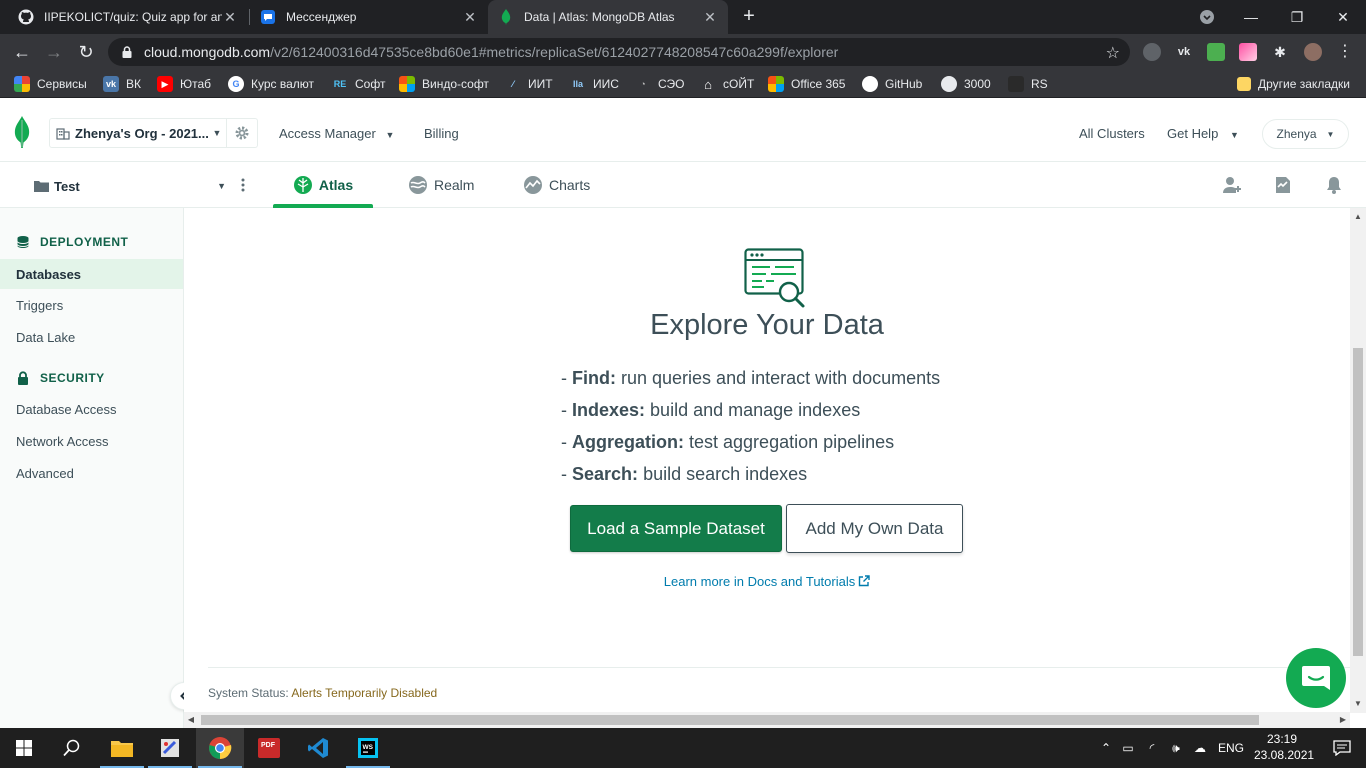 This screenshot has width=1366, height=768. Describe the element at coordinates (170, 748) in the screenshot. I see `taskbar-app-paint` at that location.